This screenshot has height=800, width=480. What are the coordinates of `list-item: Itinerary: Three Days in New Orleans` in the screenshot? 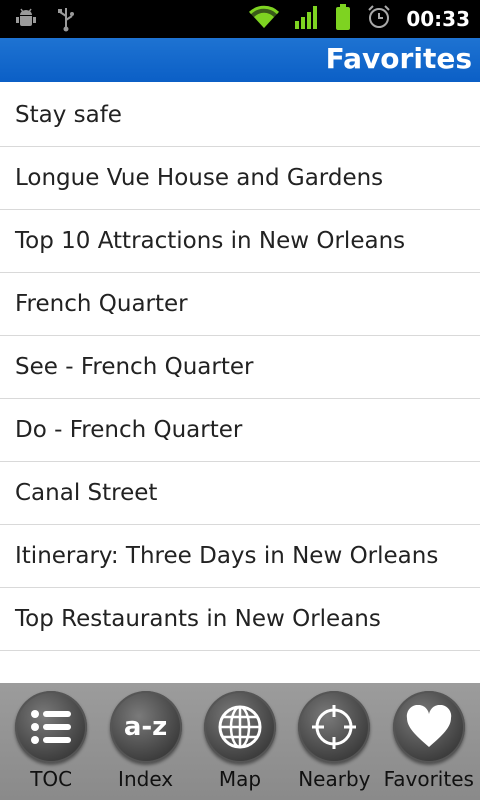 It's located at (240, 556).